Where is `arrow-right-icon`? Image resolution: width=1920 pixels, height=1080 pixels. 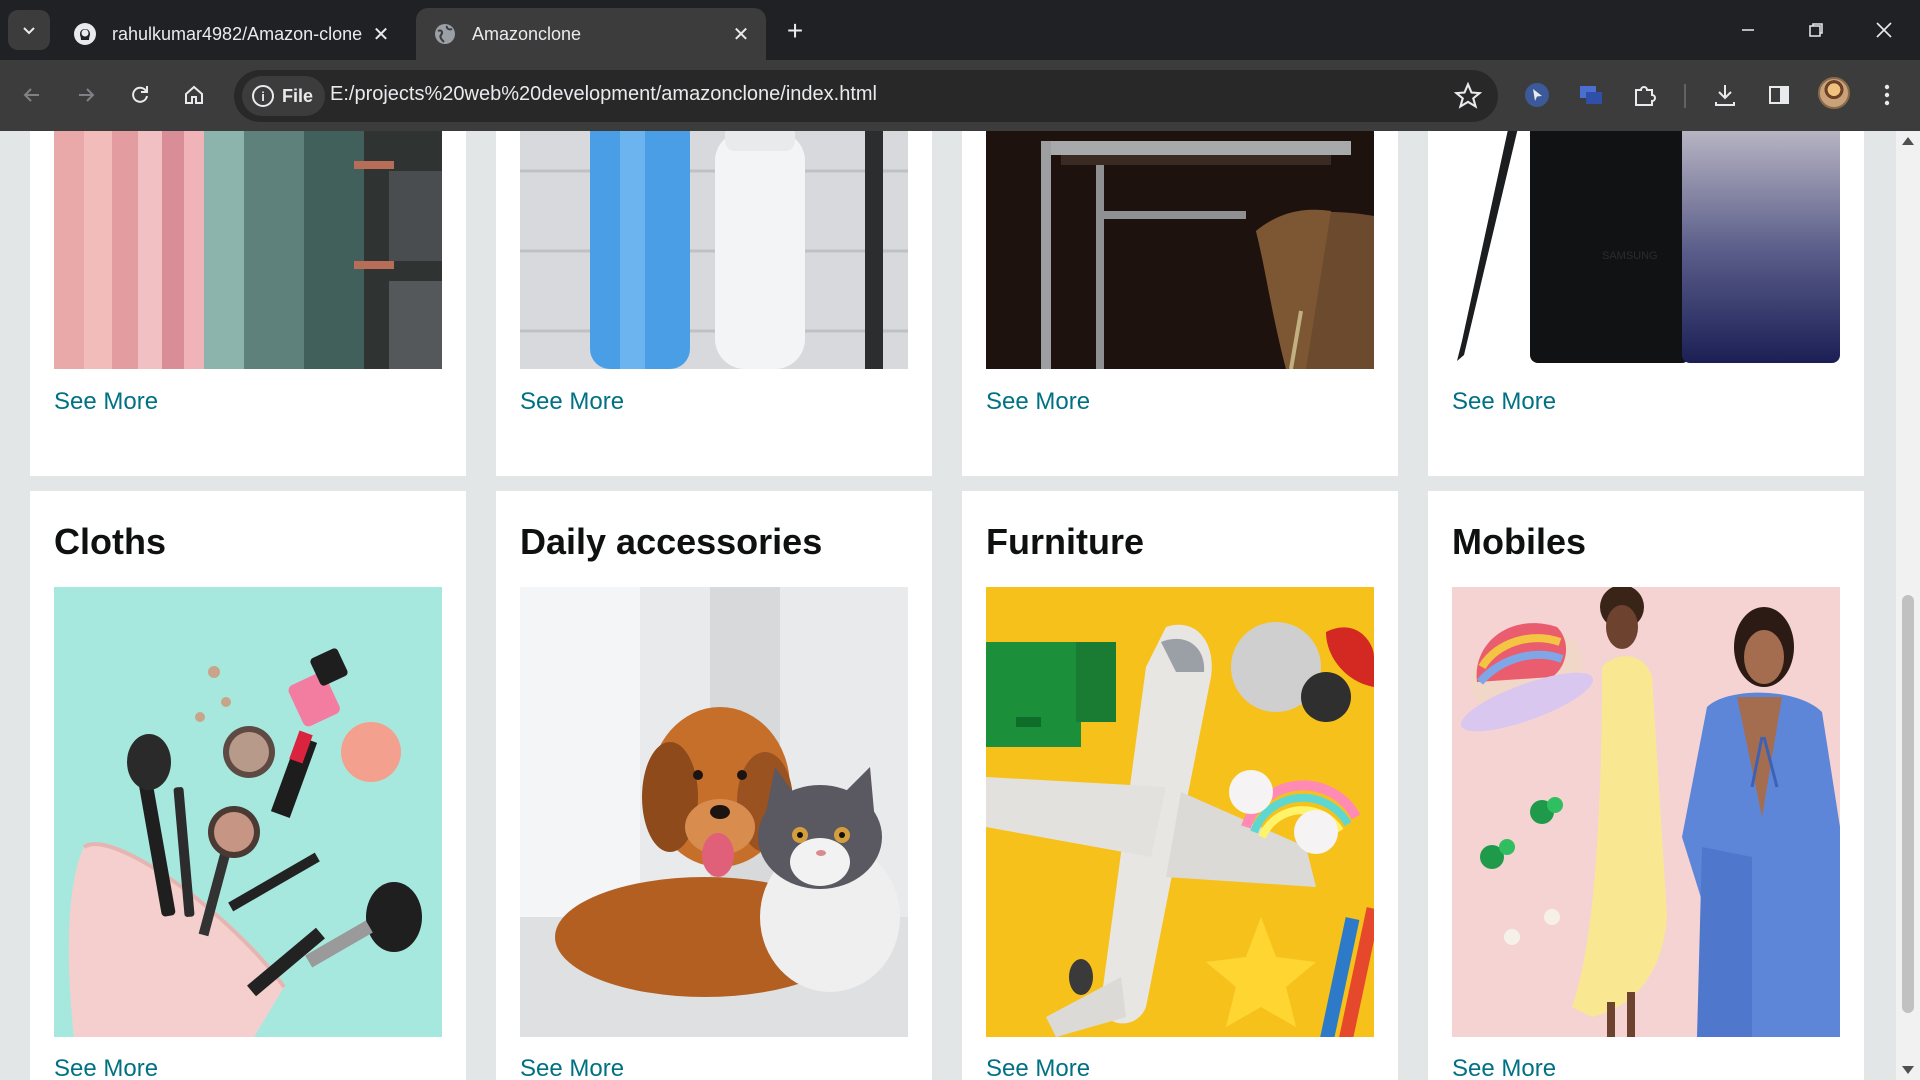 arrow-right-icon is located at coordinates (87, 95).